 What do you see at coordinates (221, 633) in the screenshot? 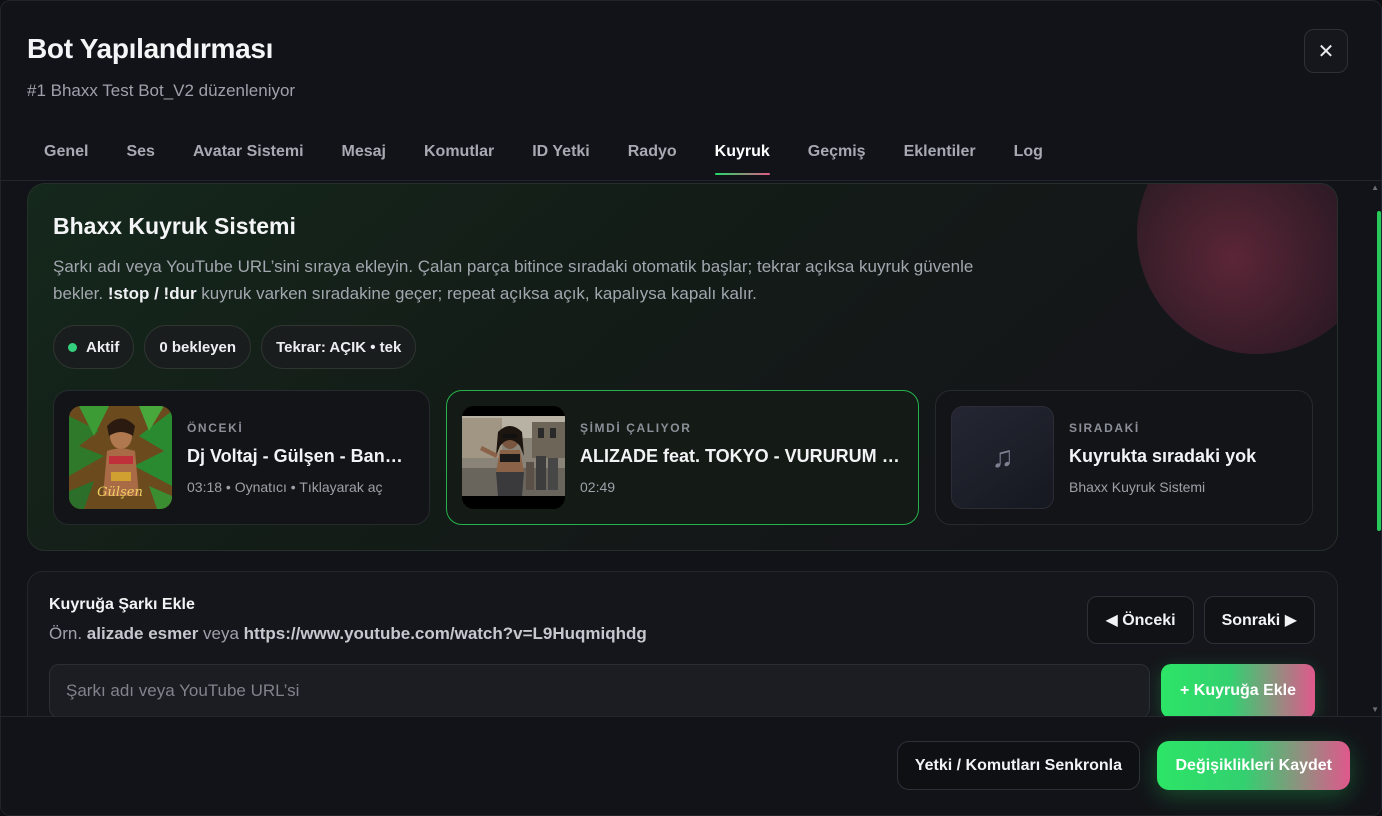
I see `example-mid: veya` at bounding box center [221, 633].